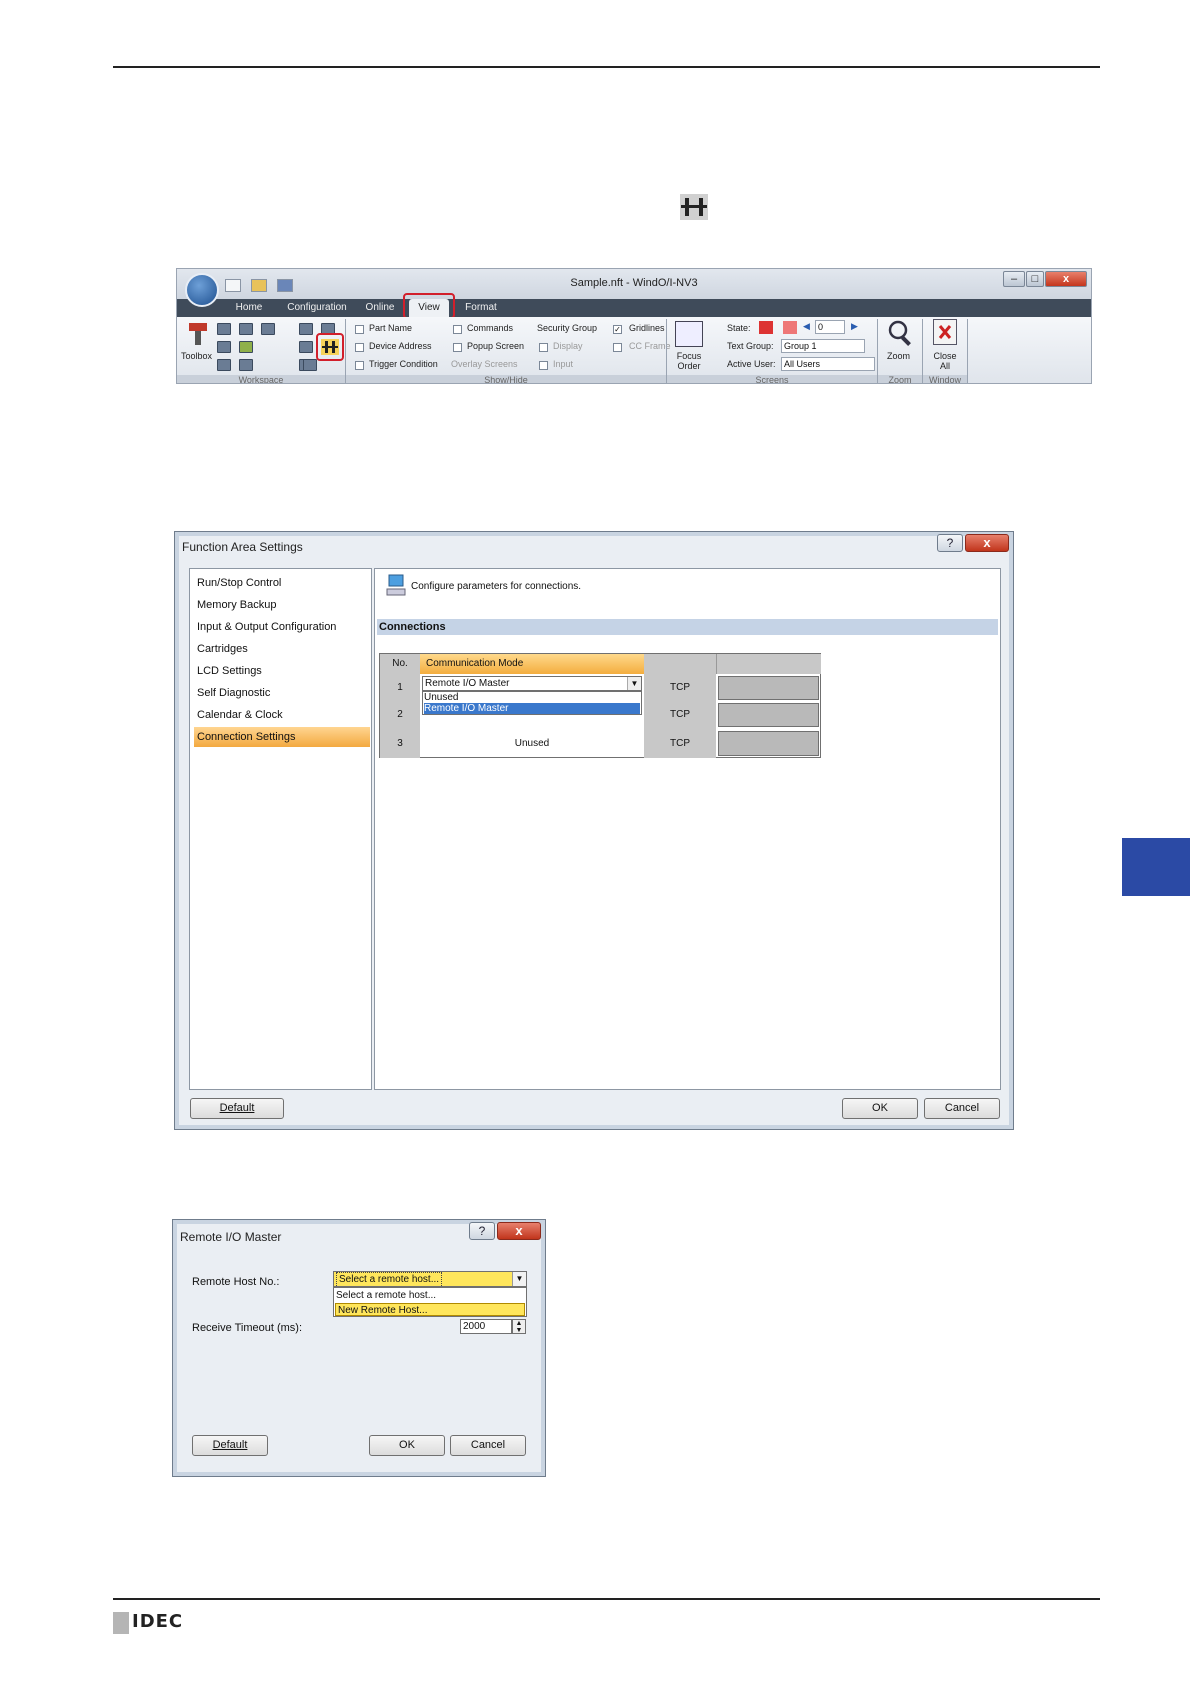  What do you see at coordinates (1035, 279) in the screenshot?
I see `maximize-button: □` at bounding box center [1035, 279].